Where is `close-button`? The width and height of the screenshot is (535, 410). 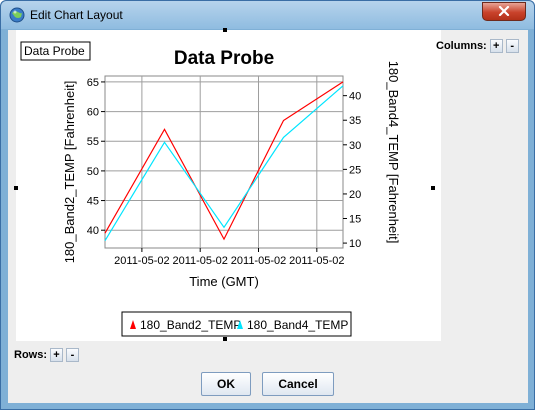 close-button is located at coordinates (504, 11).